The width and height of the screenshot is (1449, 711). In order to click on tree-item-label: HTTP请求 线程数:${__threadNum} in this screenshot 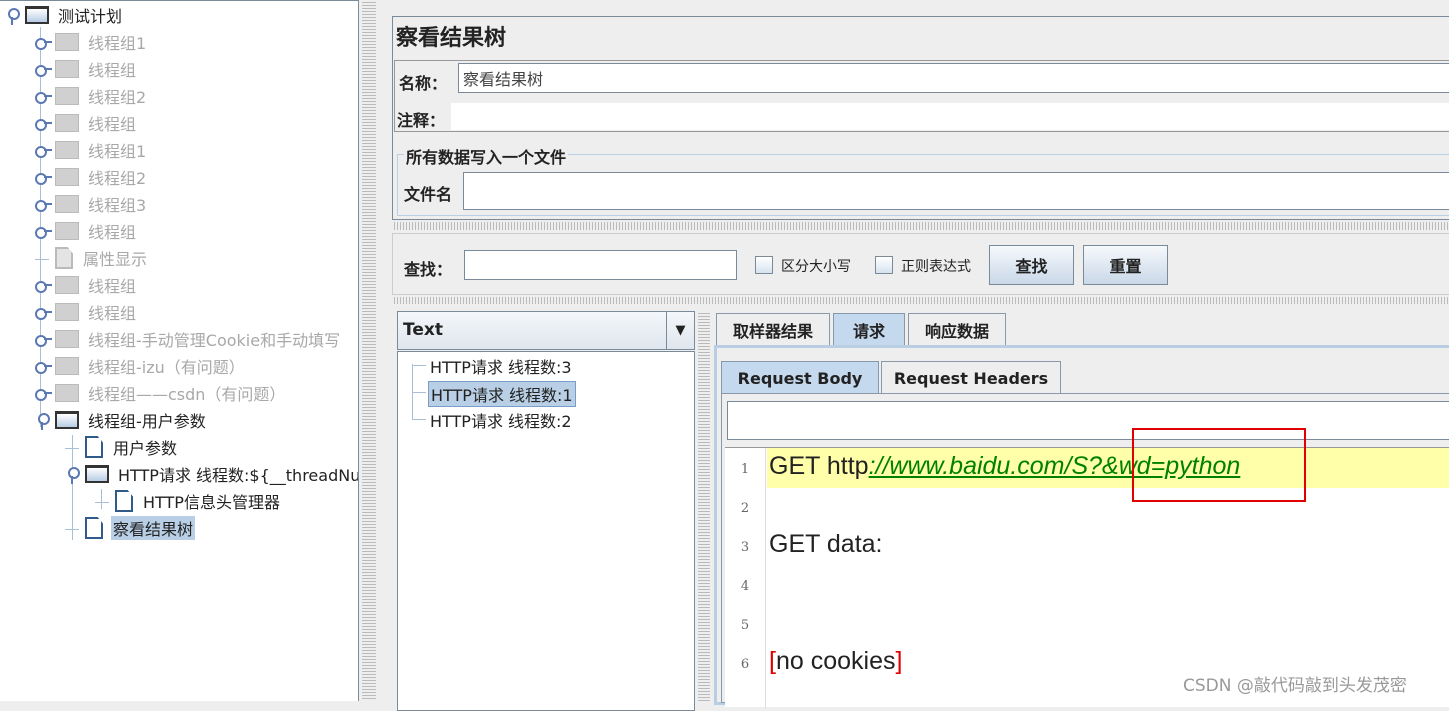, I will do `click(238, 475)`.